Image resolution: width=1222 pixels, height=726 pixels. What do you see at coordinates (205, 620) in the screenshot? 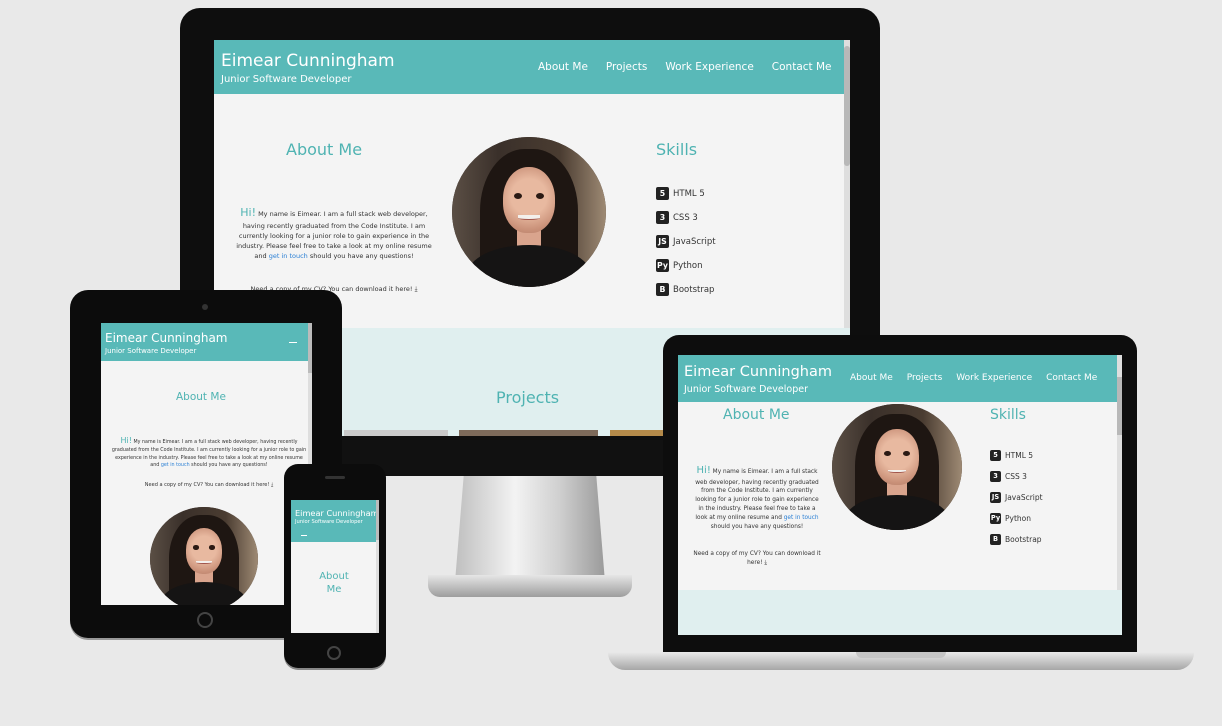
I see `tablet-home-button` at bounding box center [205, 620].